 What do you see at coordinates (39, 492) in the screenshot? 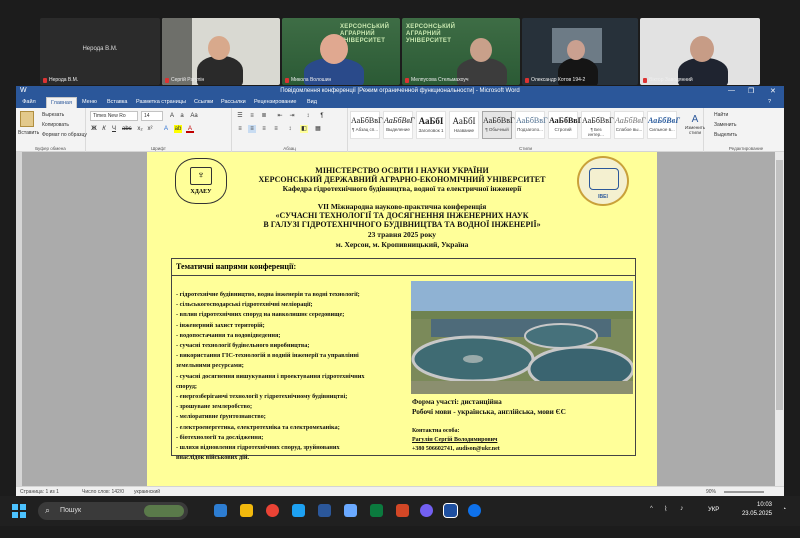
I see `page-count: Страница: 1 из 1` at bounding box center [39, 492].